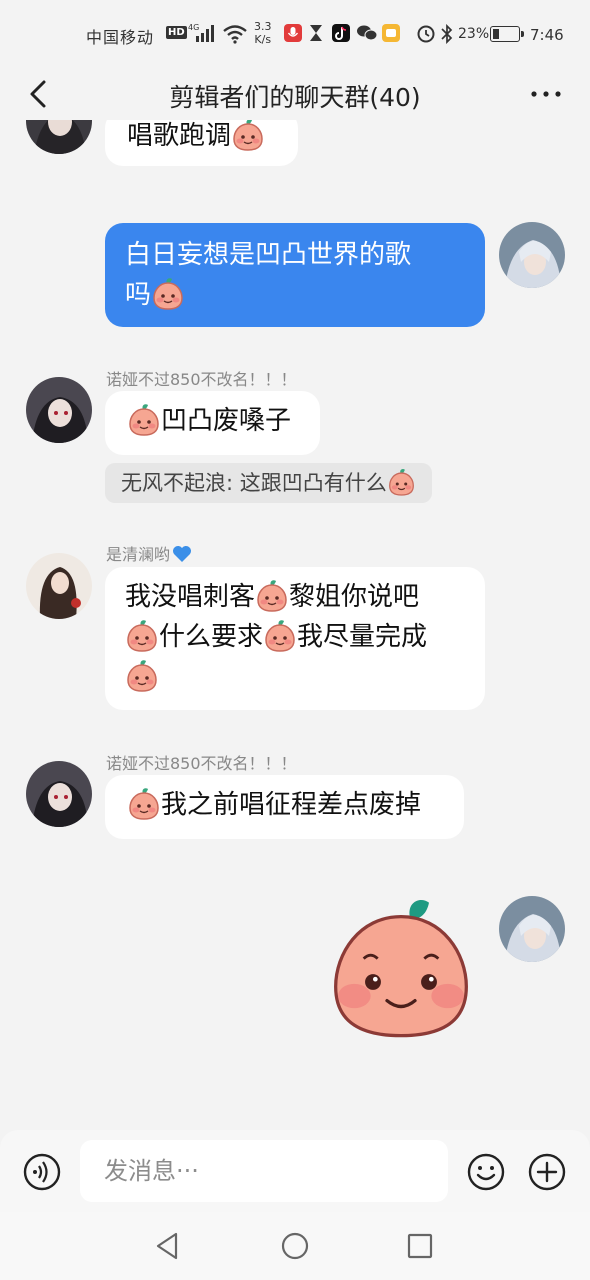  Describe the element at coordinates (120, 37) in the screenshot. I see `carrier-label: 中国移动` at that location.